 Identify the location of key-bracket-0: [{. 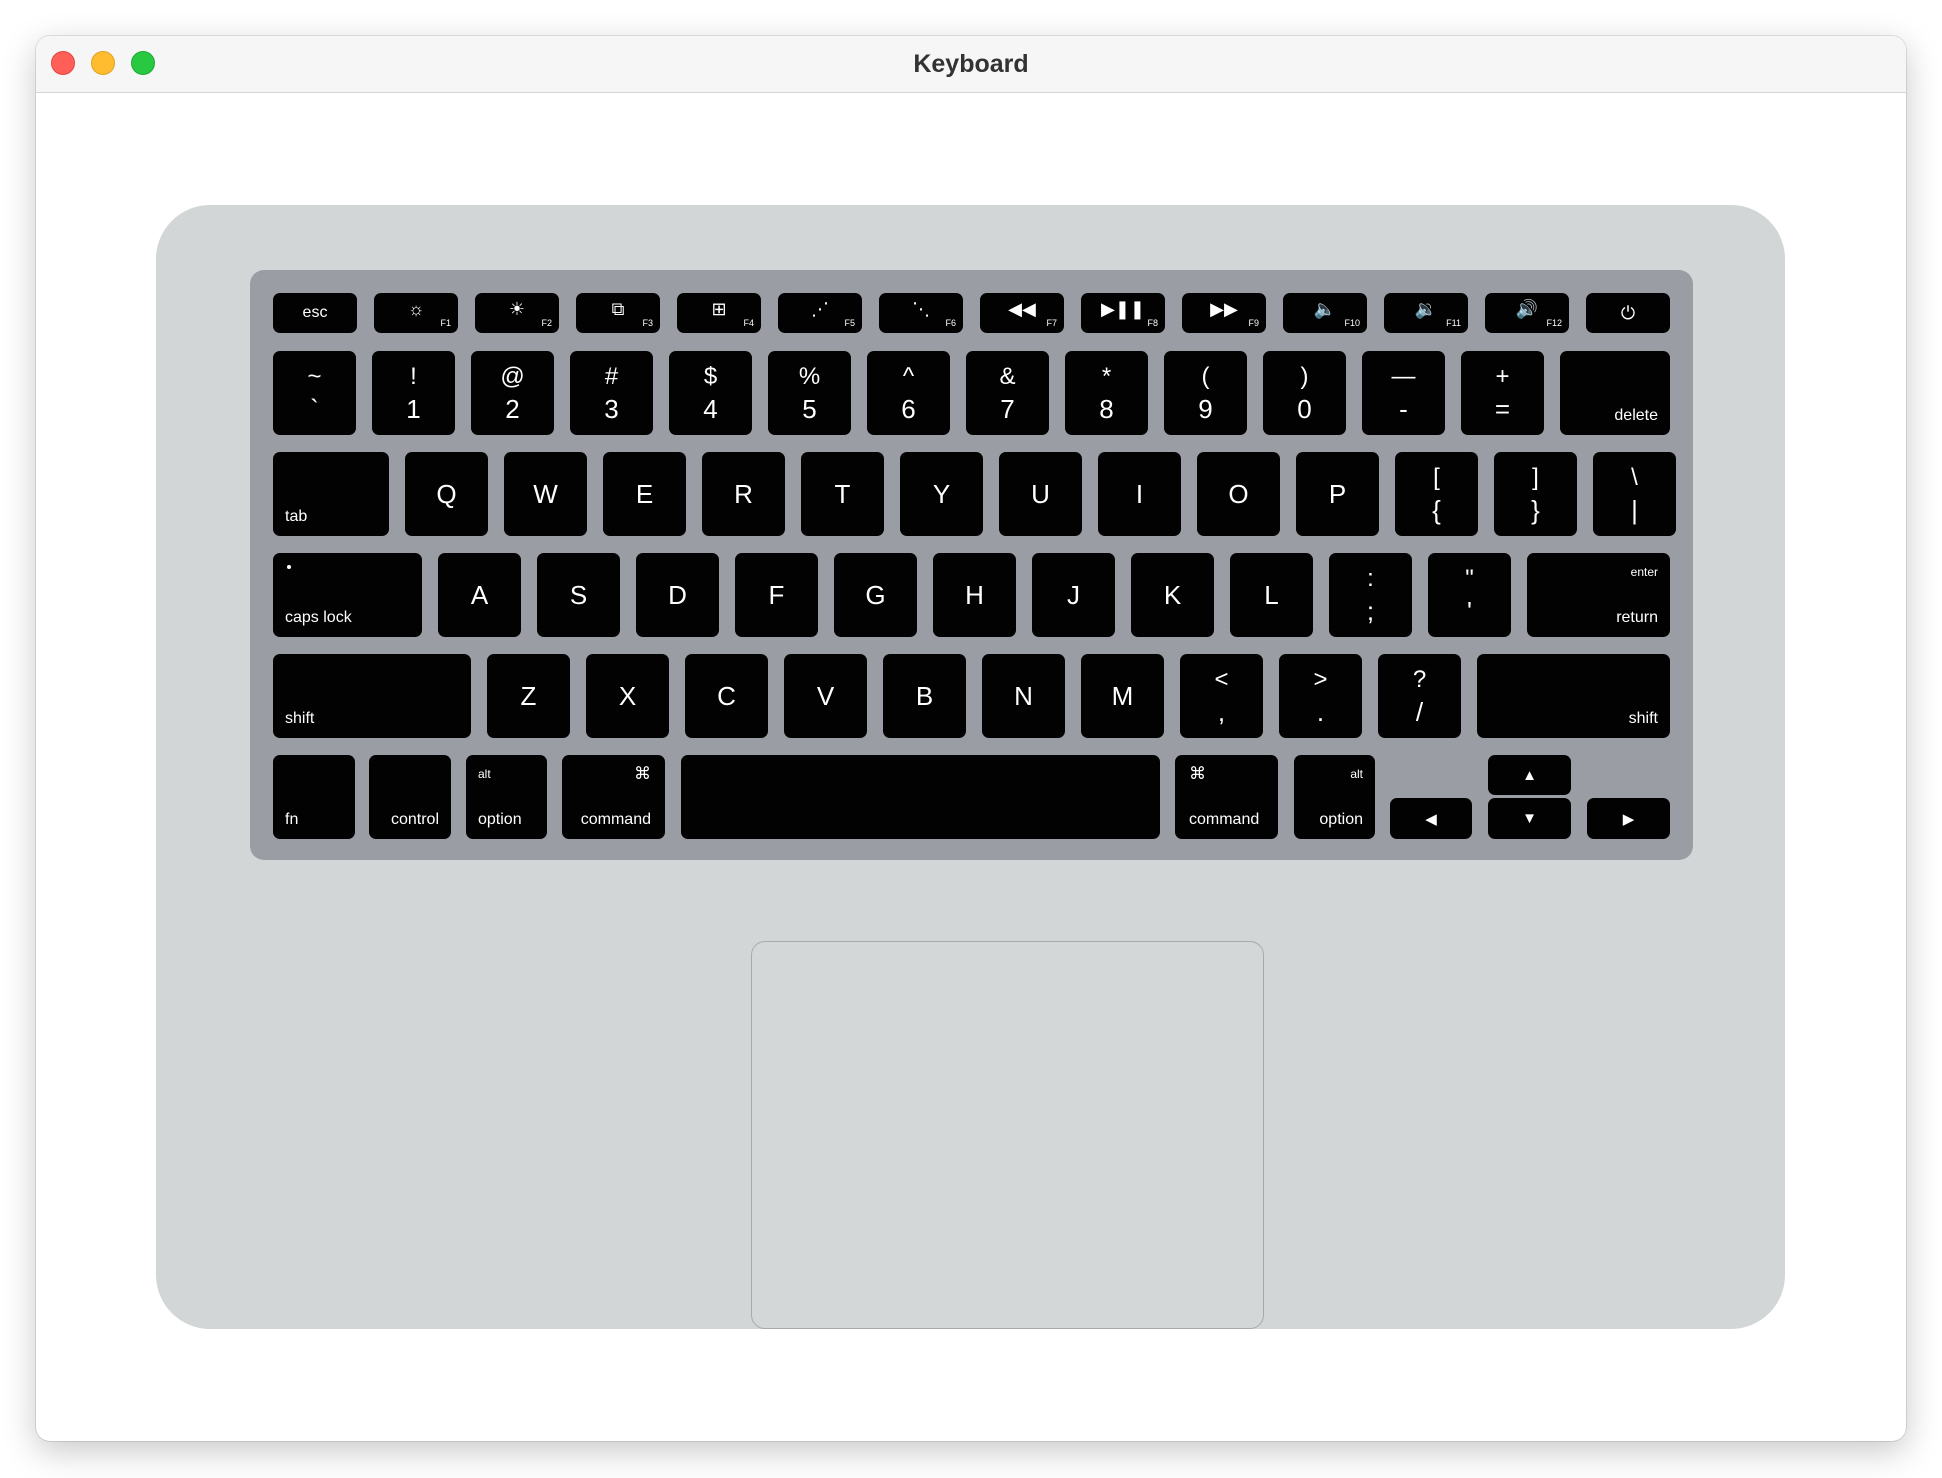
(1436, 494).